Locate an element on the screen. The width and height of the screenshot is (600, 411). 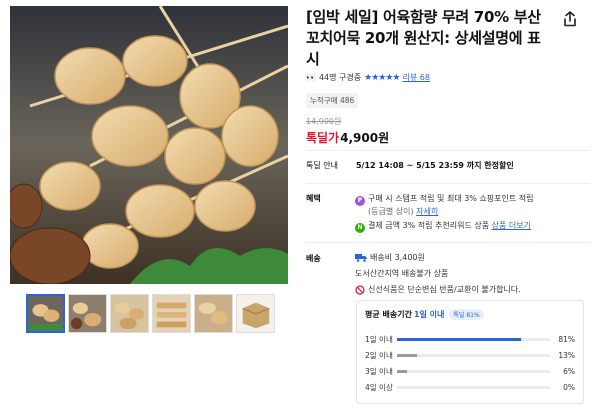
delivery-row: 3일 이내 6% is located at coordinates (470, 371).